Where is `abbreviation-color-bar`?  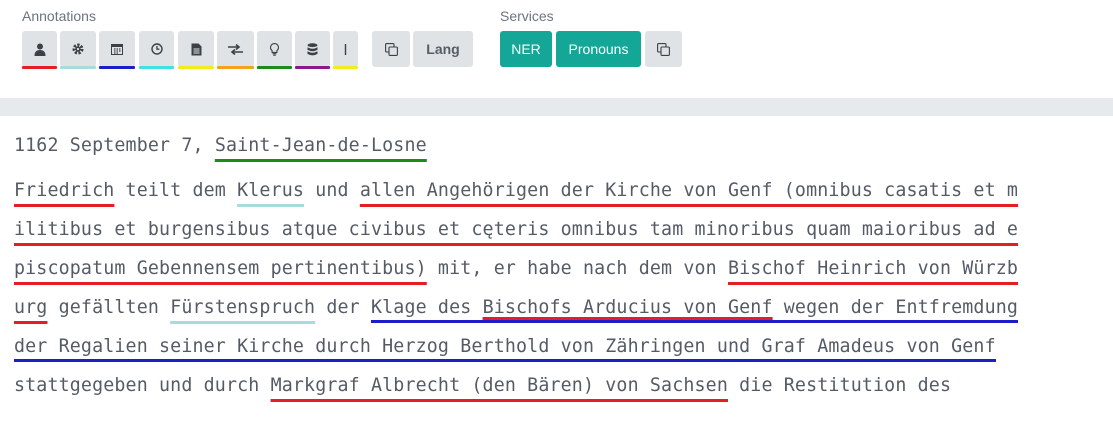
abbreviation-color-bar is located at coordinates (345, 67).